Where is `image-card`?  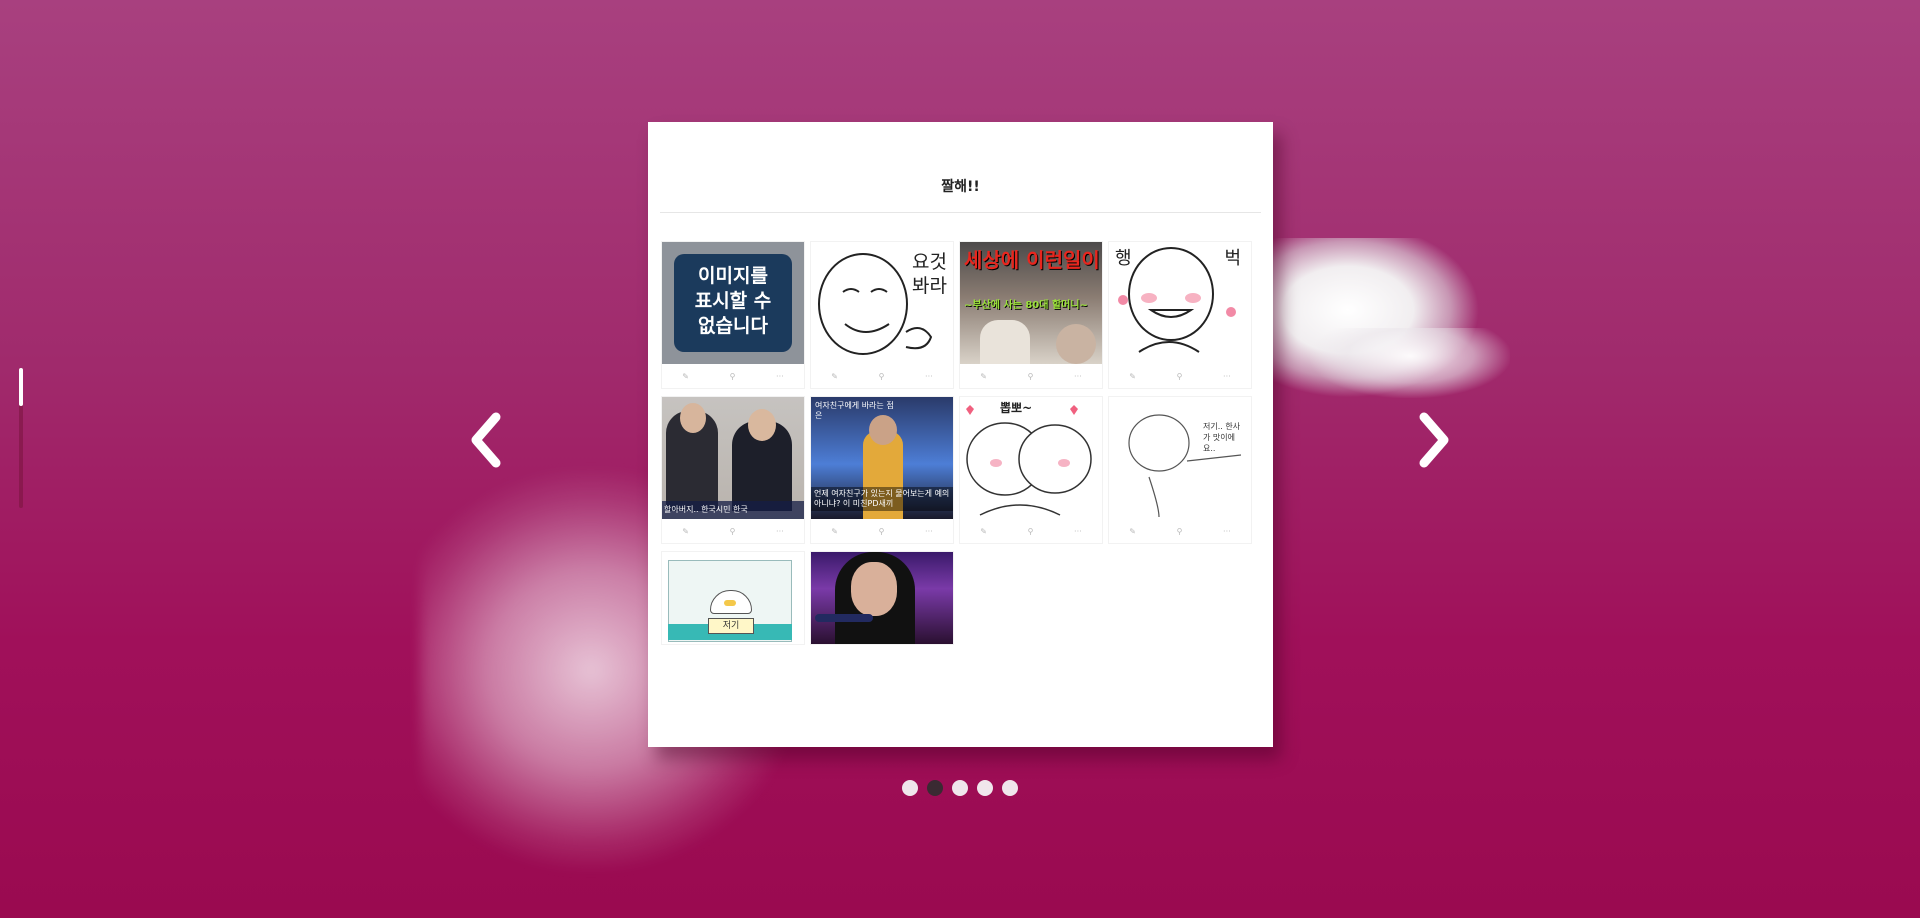
image-card is located at coordinates (882, 598).